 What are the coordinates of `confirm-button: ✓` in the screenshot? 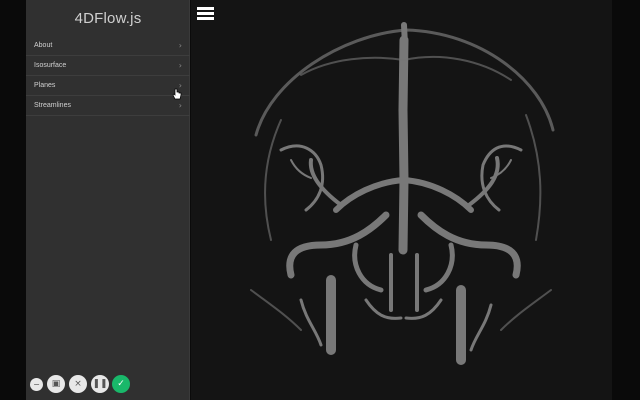 It's located at (121, 384).